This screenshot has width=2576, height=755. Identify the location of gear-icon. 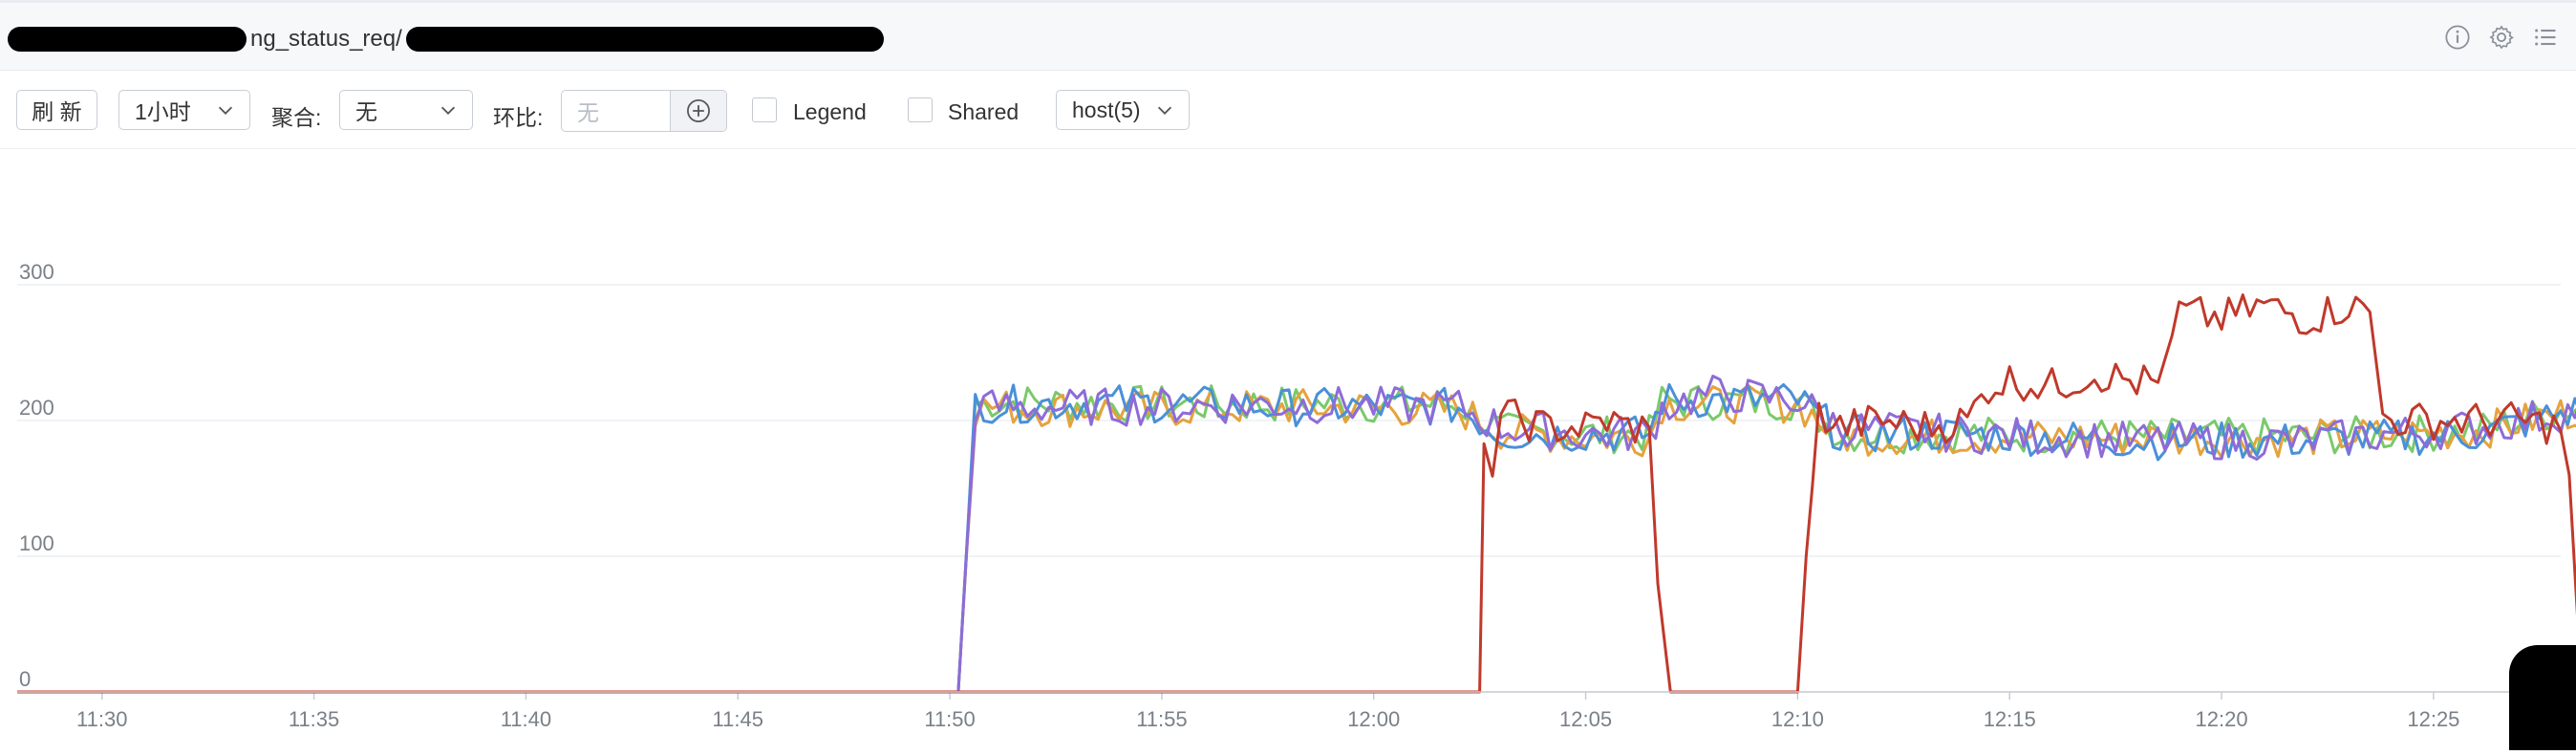
(2501, 37).